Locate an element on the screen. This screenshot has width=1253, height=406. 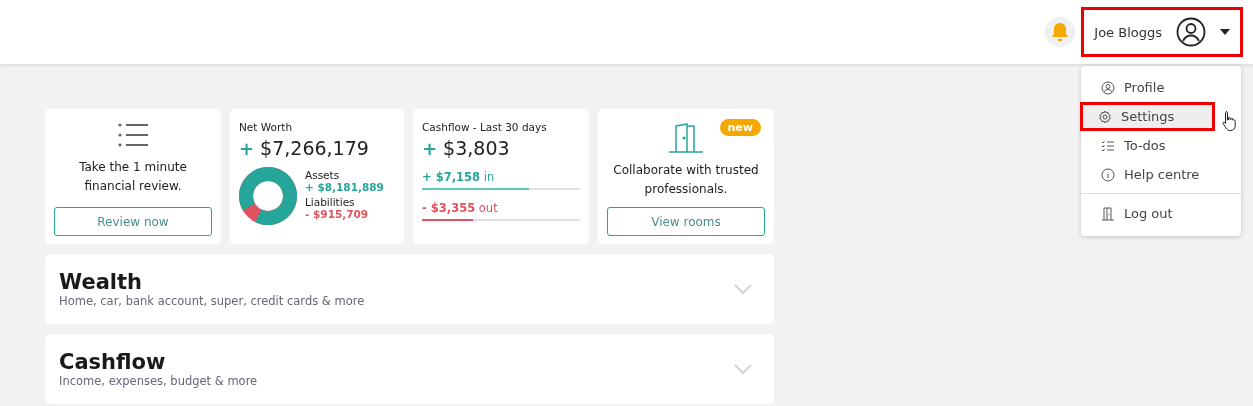
checklist-icon is located at coordinates (1108, 145).